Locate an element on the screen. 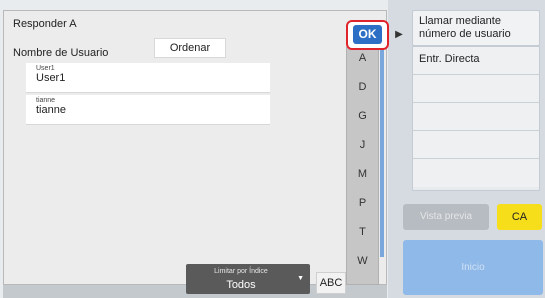 Image resolution: width=545 pixels, height=298 pixels. start-label: Inicio is located at coordinates (473, 267).